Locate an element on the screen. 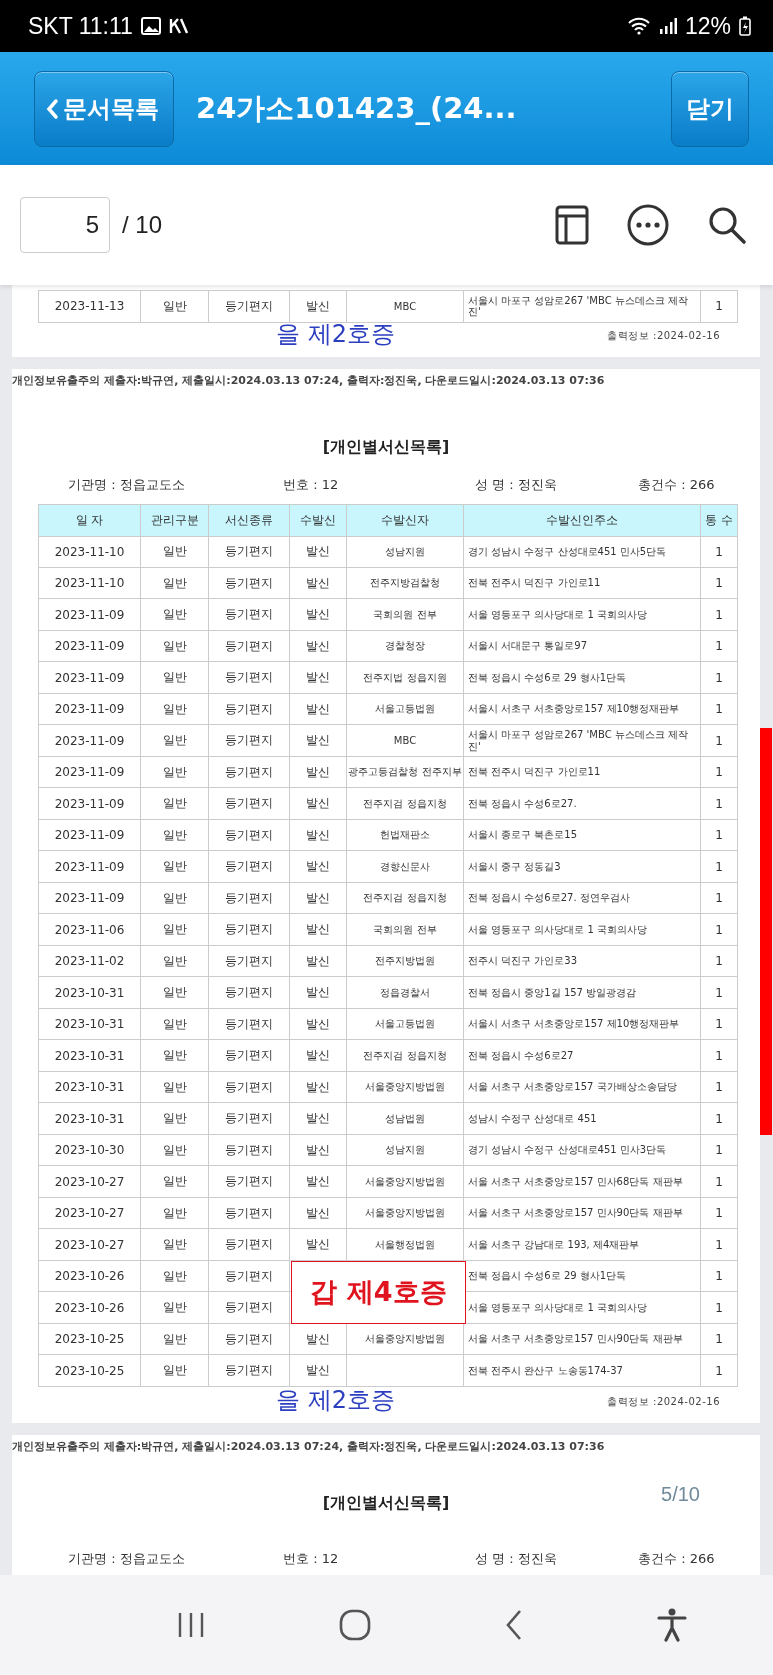  table-cell: 광주고등검찰청 전주지부 is located at coordinates (405, 772).